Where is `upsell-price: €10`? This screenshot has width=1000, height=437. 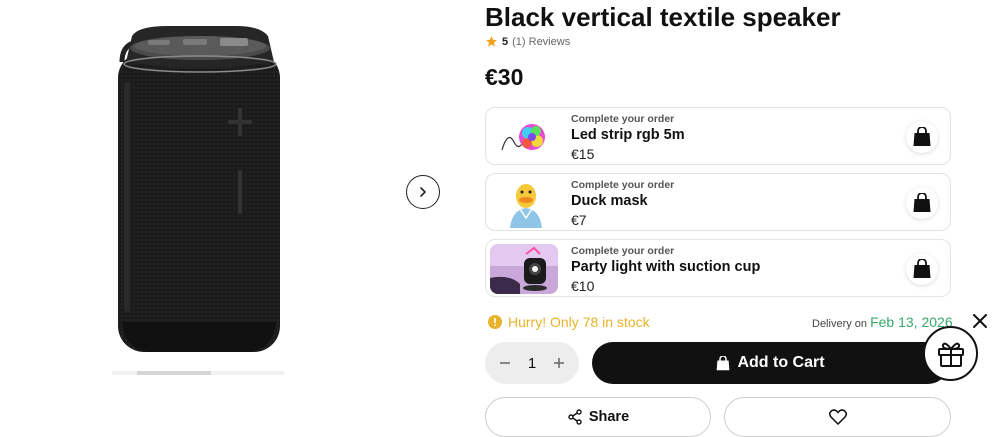
upsell-price: €10 is located at coordinates (583, 286).